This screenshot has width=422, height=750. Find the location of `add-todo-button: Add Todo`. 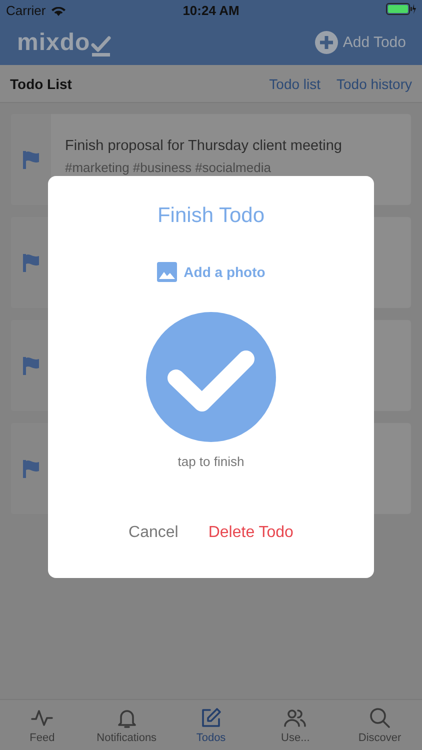

add-todo-button: Add Todo is located at coordinates (360, 42).